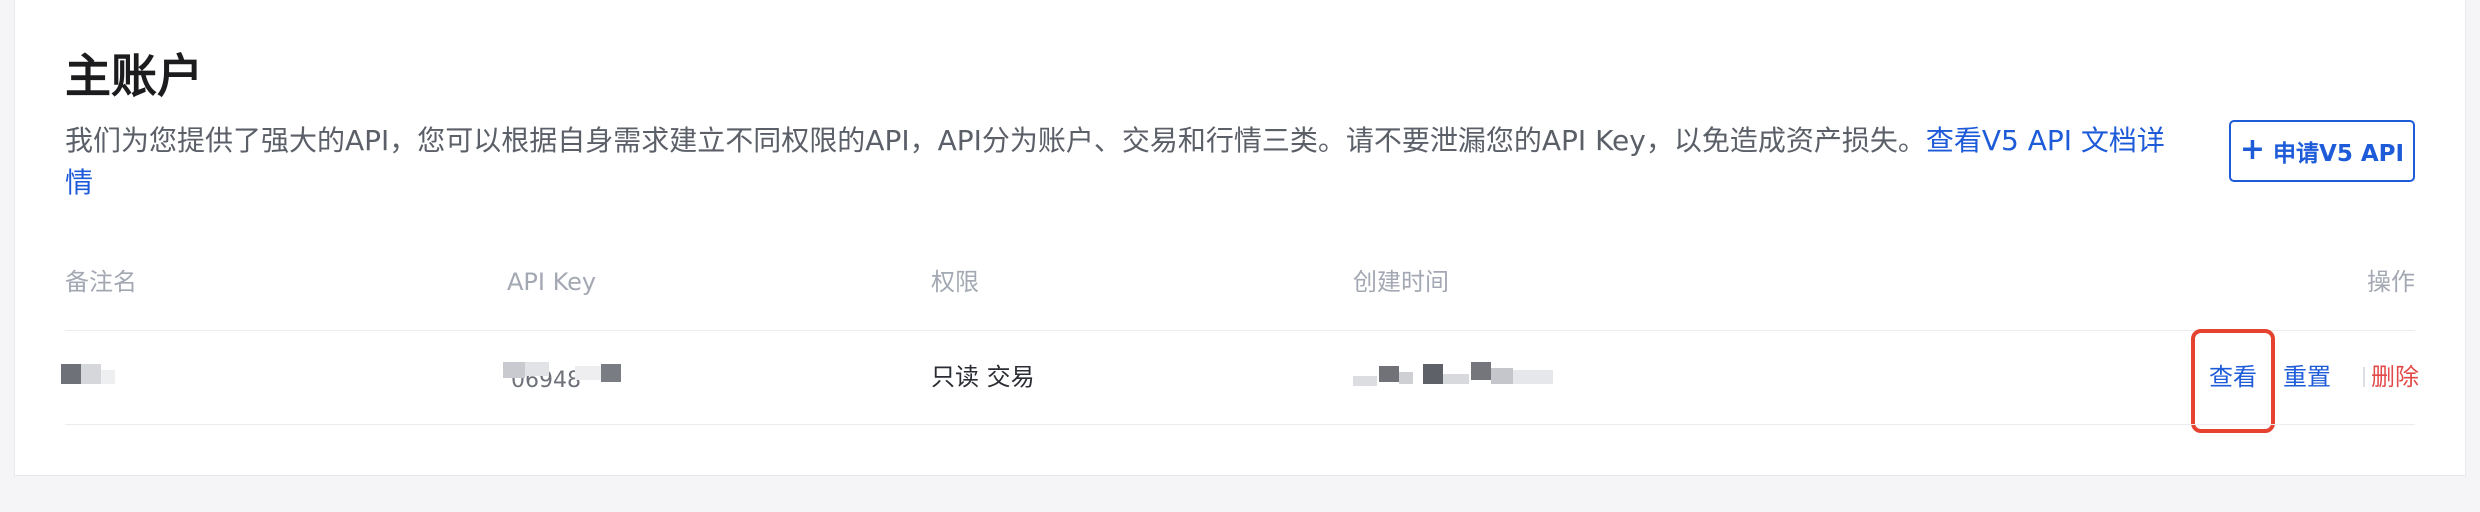 This screenshot has width=2480, height=512. Describe the element at coordinates (955, 282) in the screenshot. I see `column-header-permission: 权限` at that location.